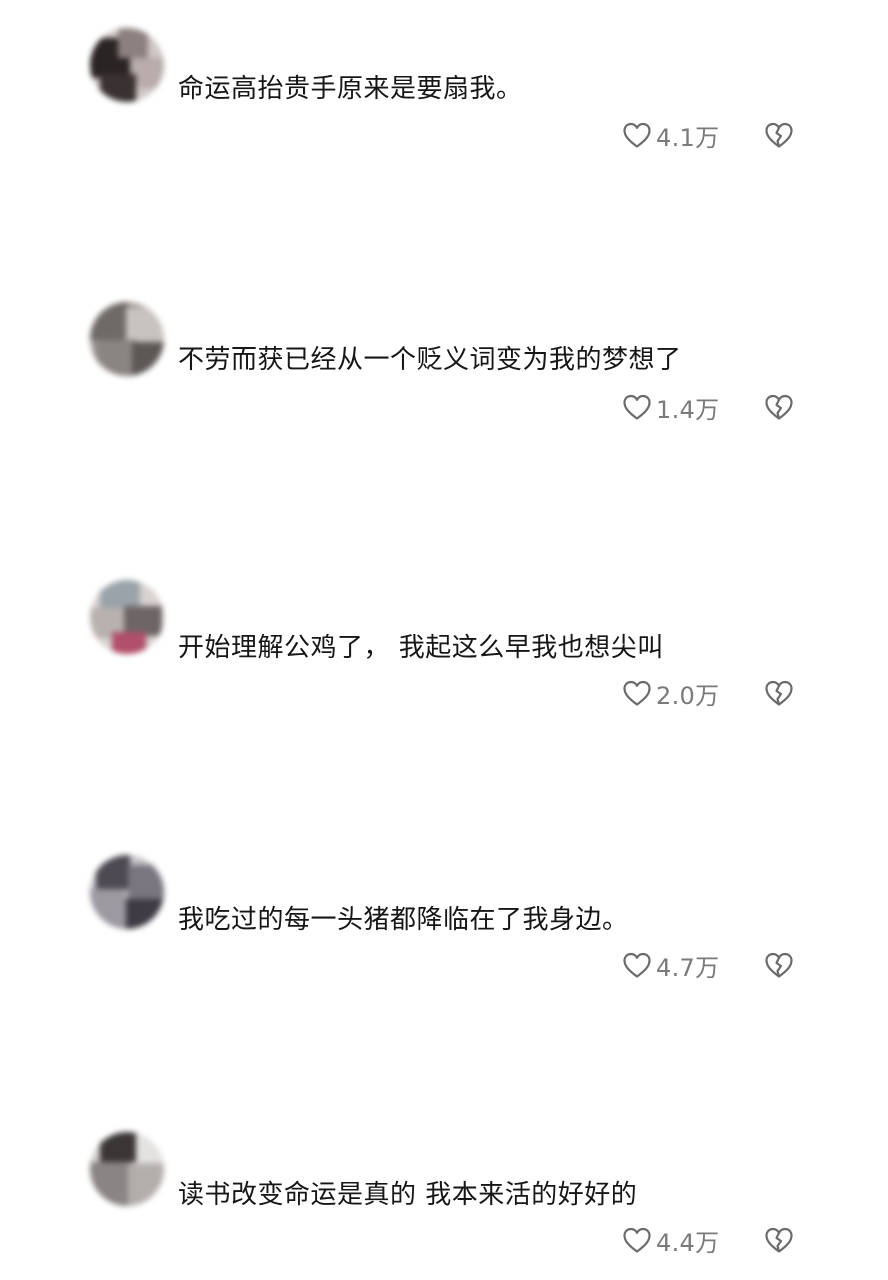 Image resolution: width=888 pixels, height=1280 pixels. What do you see at coordinates (430, 360) in the screenshot?
I see `comment-text: 不劳而获已经从一个贬义词变为我的梦想了` at bounding box center [430, 360].